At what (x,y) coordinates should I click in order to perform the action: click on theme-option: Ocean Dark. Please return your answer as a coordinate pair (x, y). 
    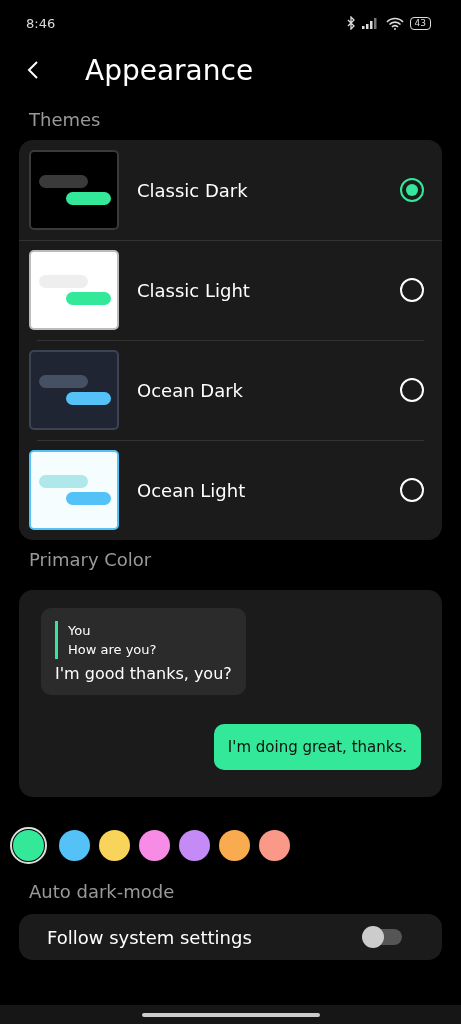
    Looking at the image, I should click on (230, 390).